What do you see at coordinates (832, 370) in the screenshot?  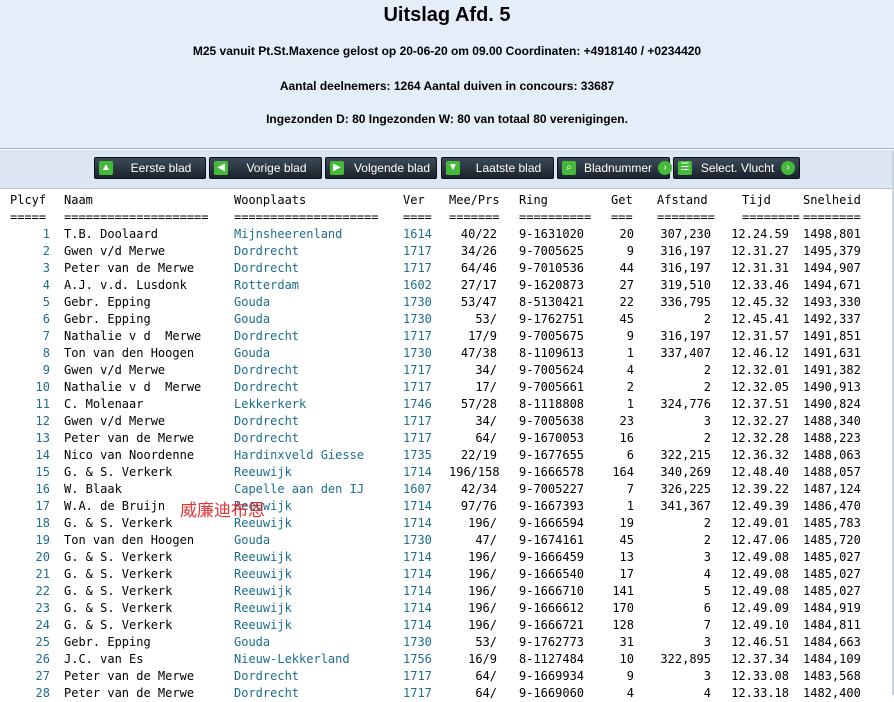 I see `cell-snelheid: 1491,382` at bounding box center [832, 370].